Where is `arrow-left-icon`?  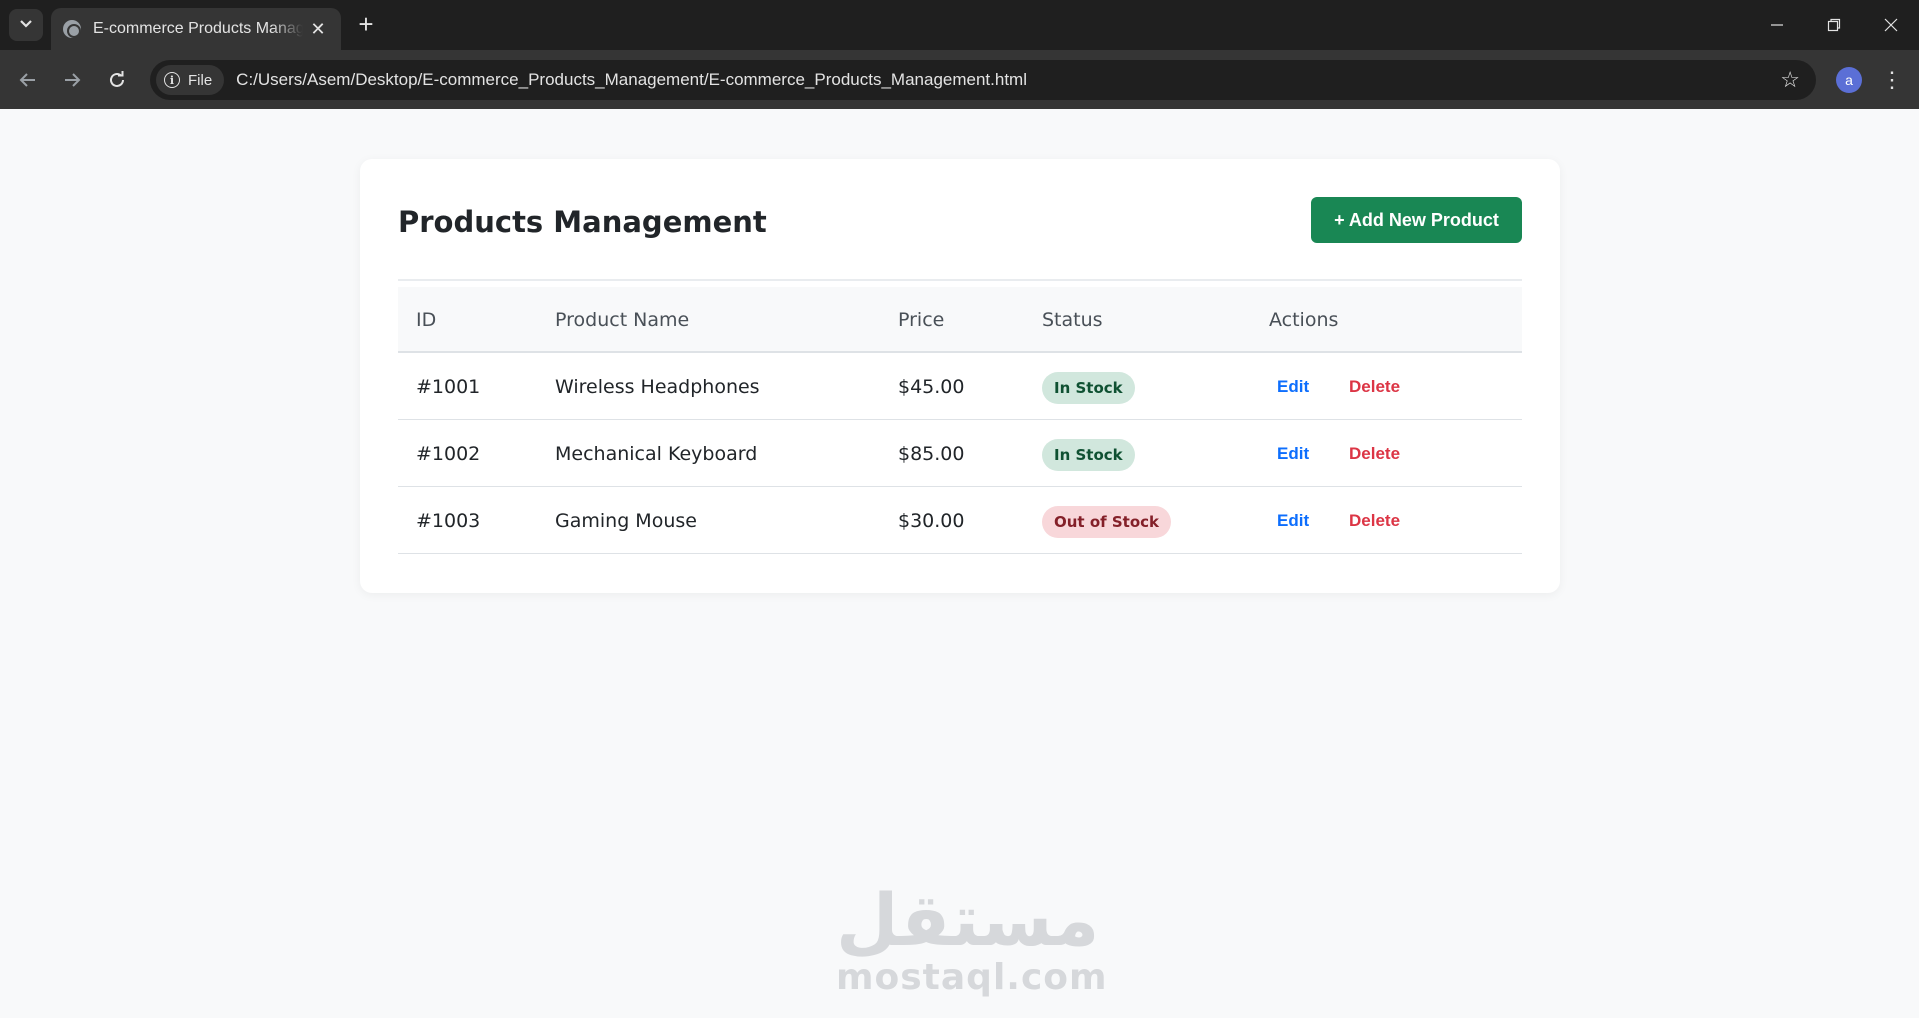
arrow-left-icon is located at coordinates (28, 80).